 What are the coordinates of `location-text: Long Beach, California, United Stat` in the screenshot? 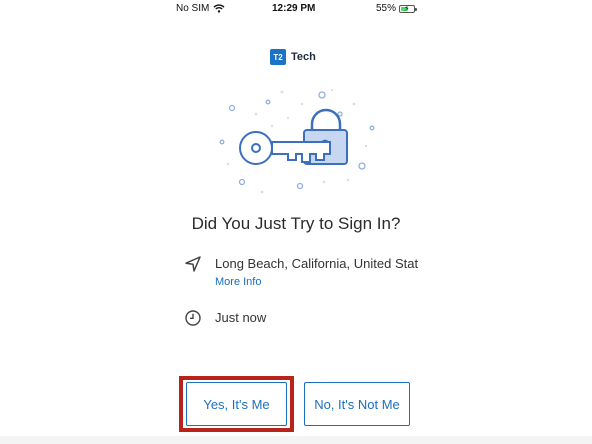 It's located at (317, 263).